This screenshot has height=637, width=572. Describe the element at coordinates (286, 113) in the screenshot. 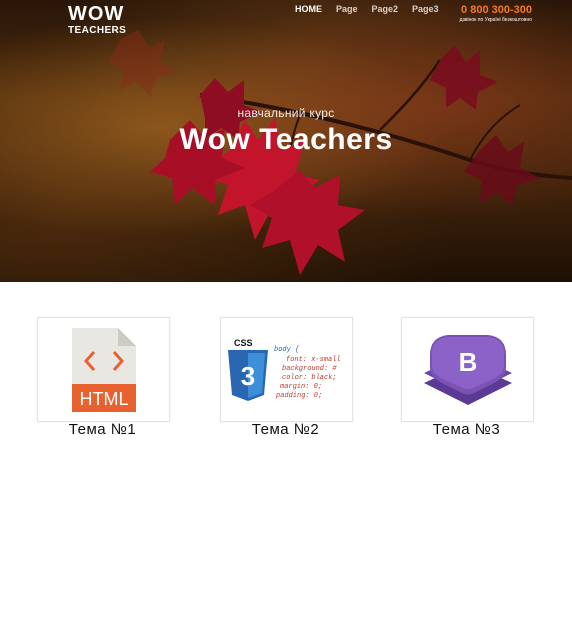

I see `hero-subtitle: навчальний курс` at that location.